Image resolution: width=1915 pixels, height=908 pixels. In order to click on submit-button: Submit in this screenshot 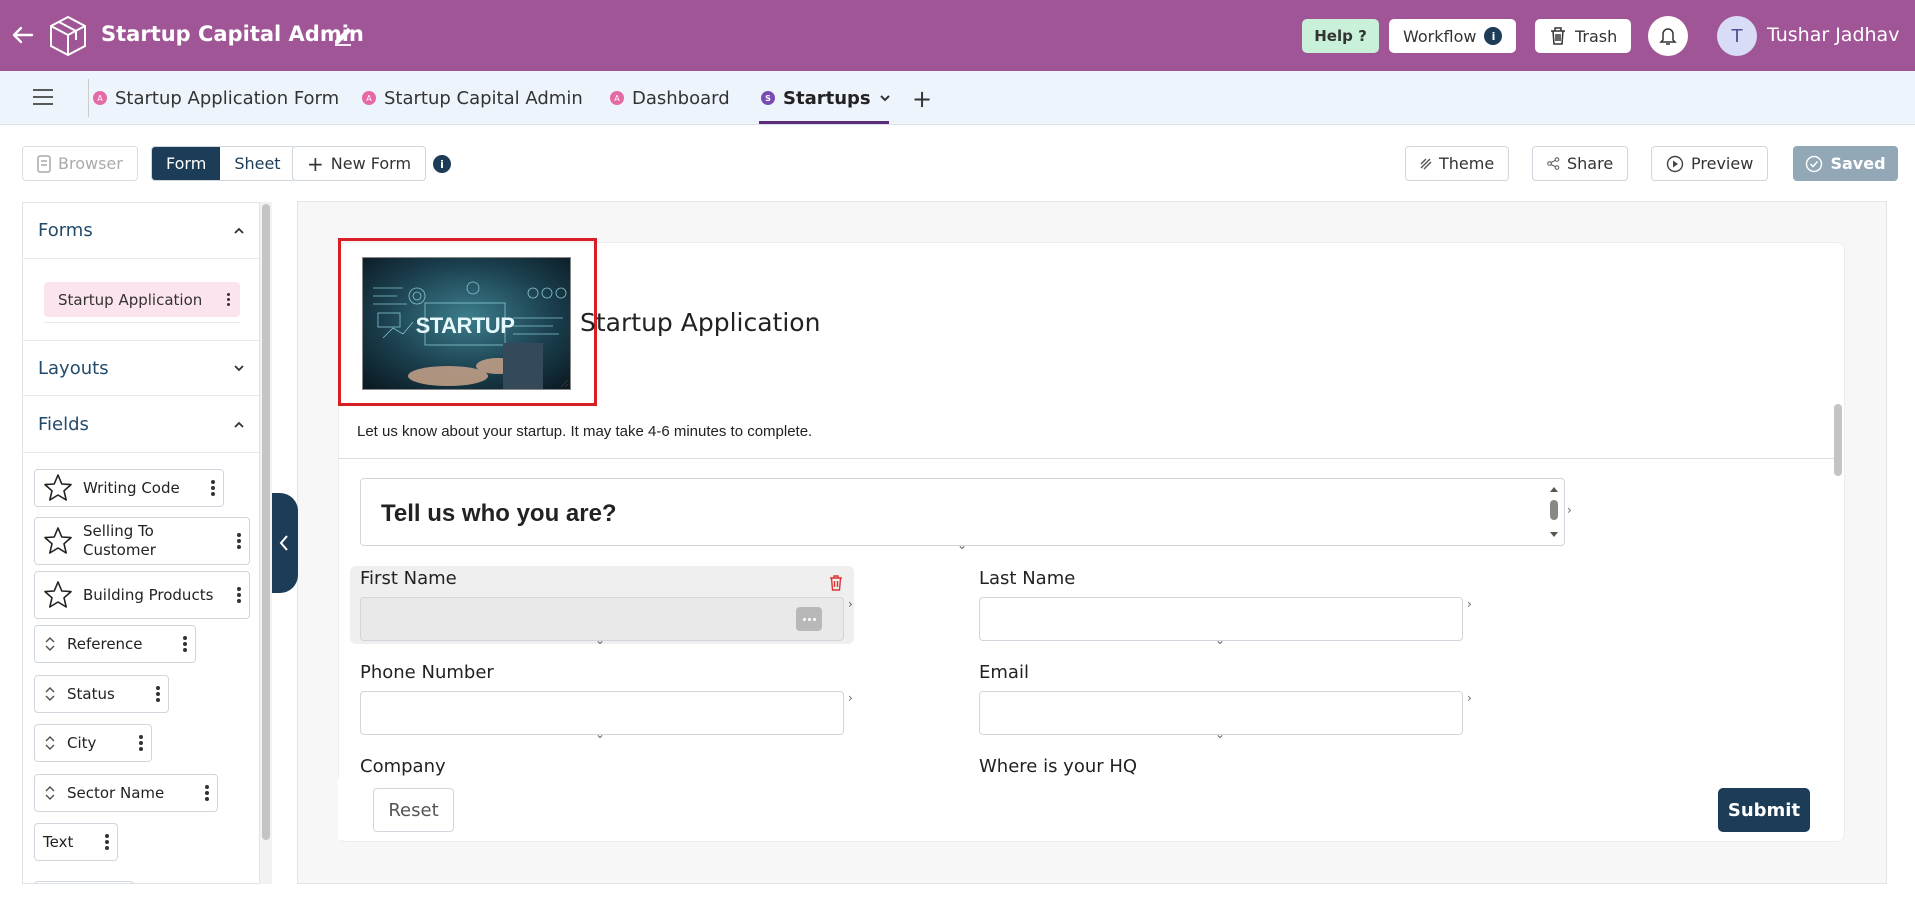, I will do `click(1764, 810)`.